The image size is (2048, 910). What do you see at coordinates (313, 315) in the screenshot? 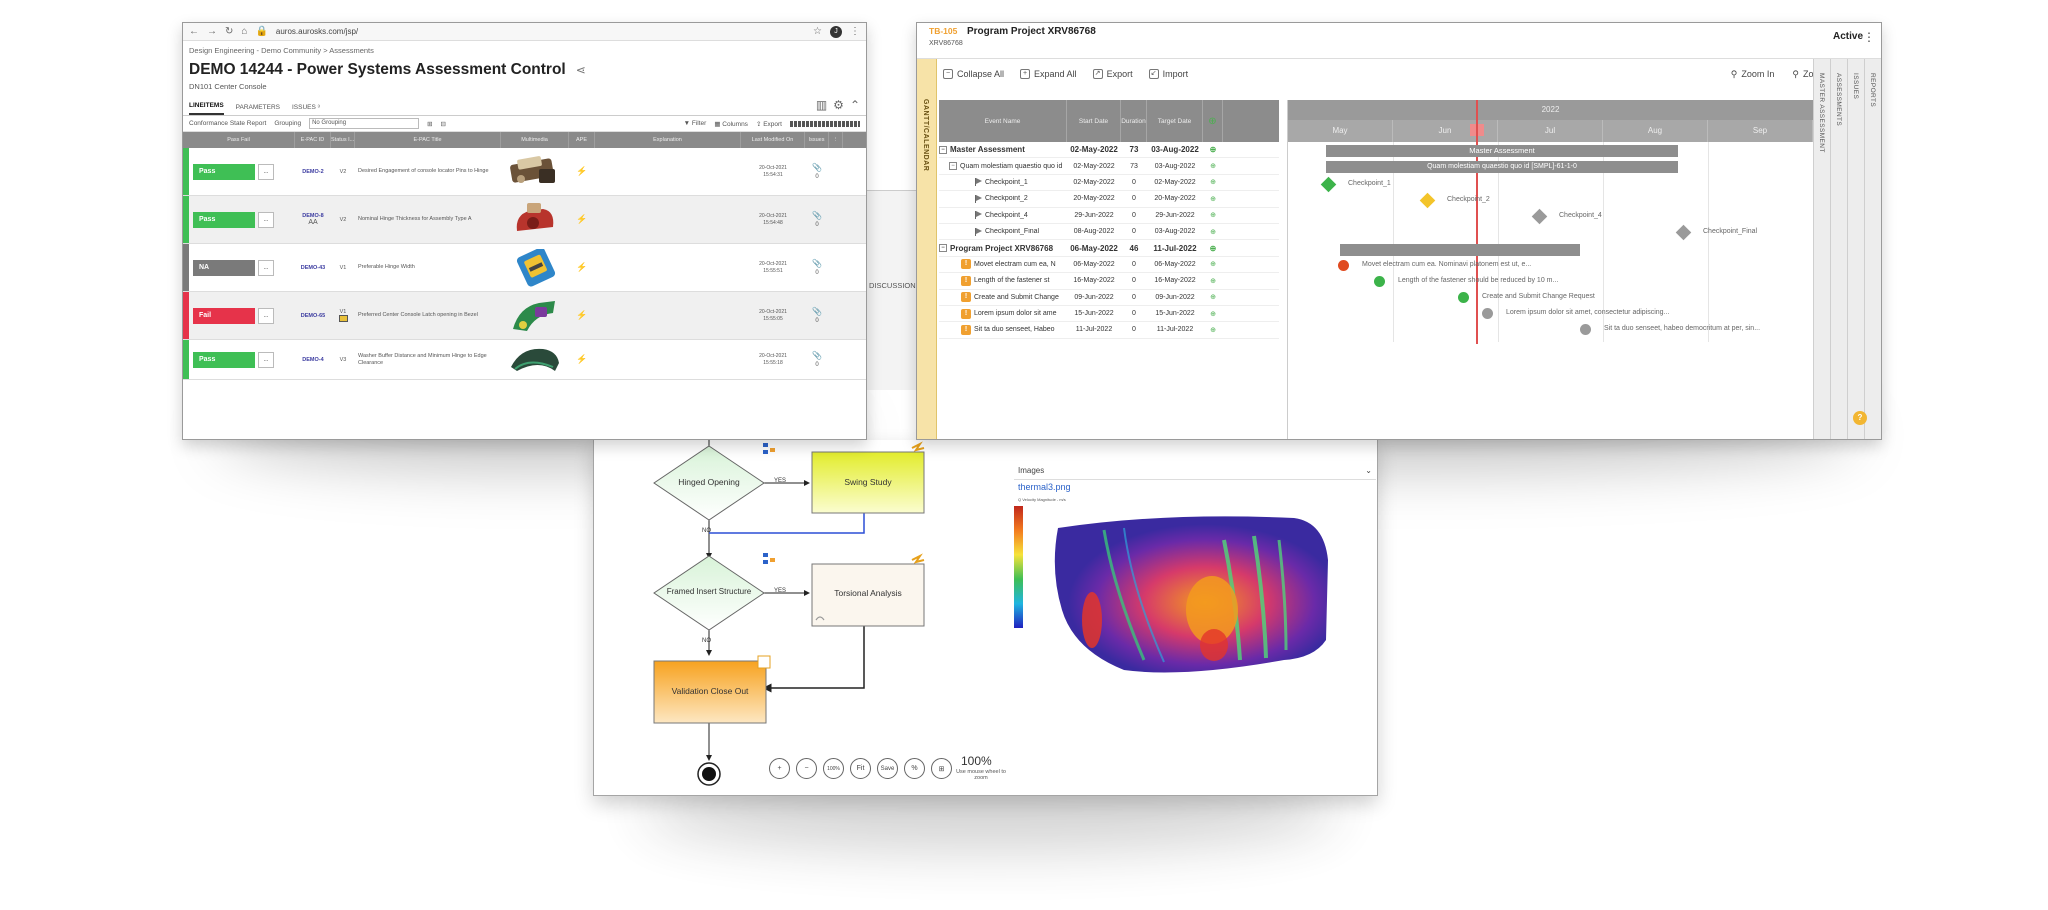
I see `epac-id-link: DEMO-65` at bounding box center [313, 315].